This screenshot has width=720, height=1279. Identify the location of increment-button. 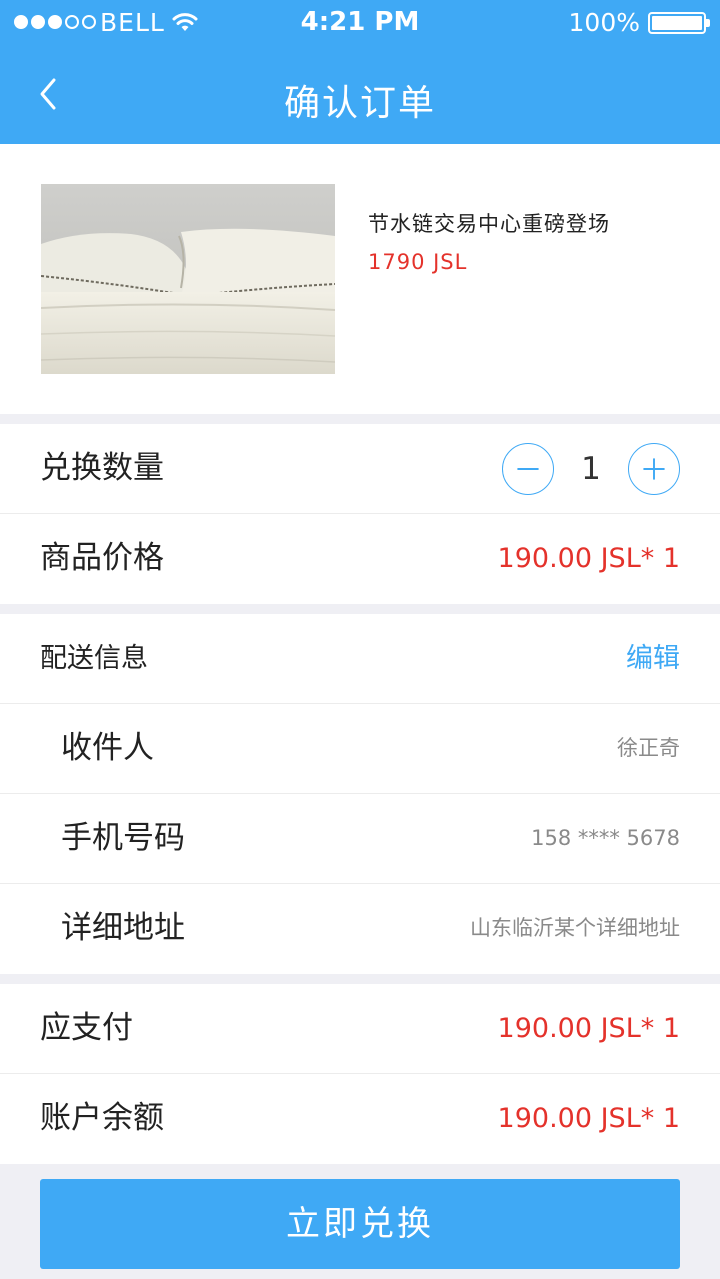
(654, 469).